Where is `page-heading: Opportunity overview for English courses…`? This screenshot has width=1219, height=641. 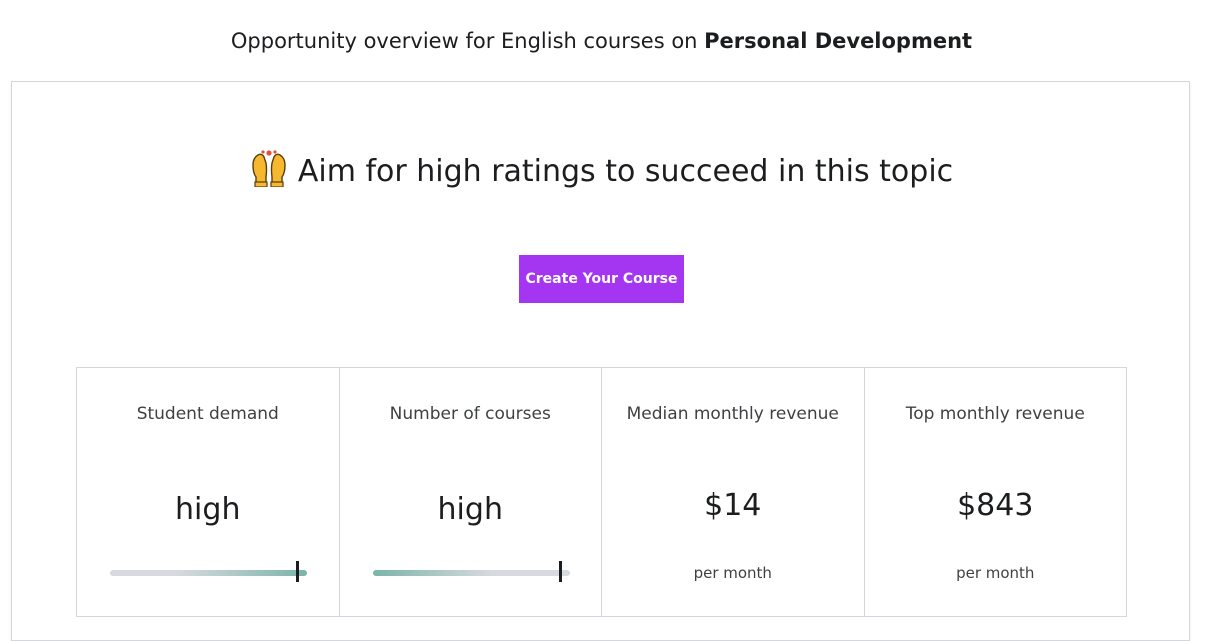 page-heading: Opportunity overview for English courses… is located at coordinates (601, 41).